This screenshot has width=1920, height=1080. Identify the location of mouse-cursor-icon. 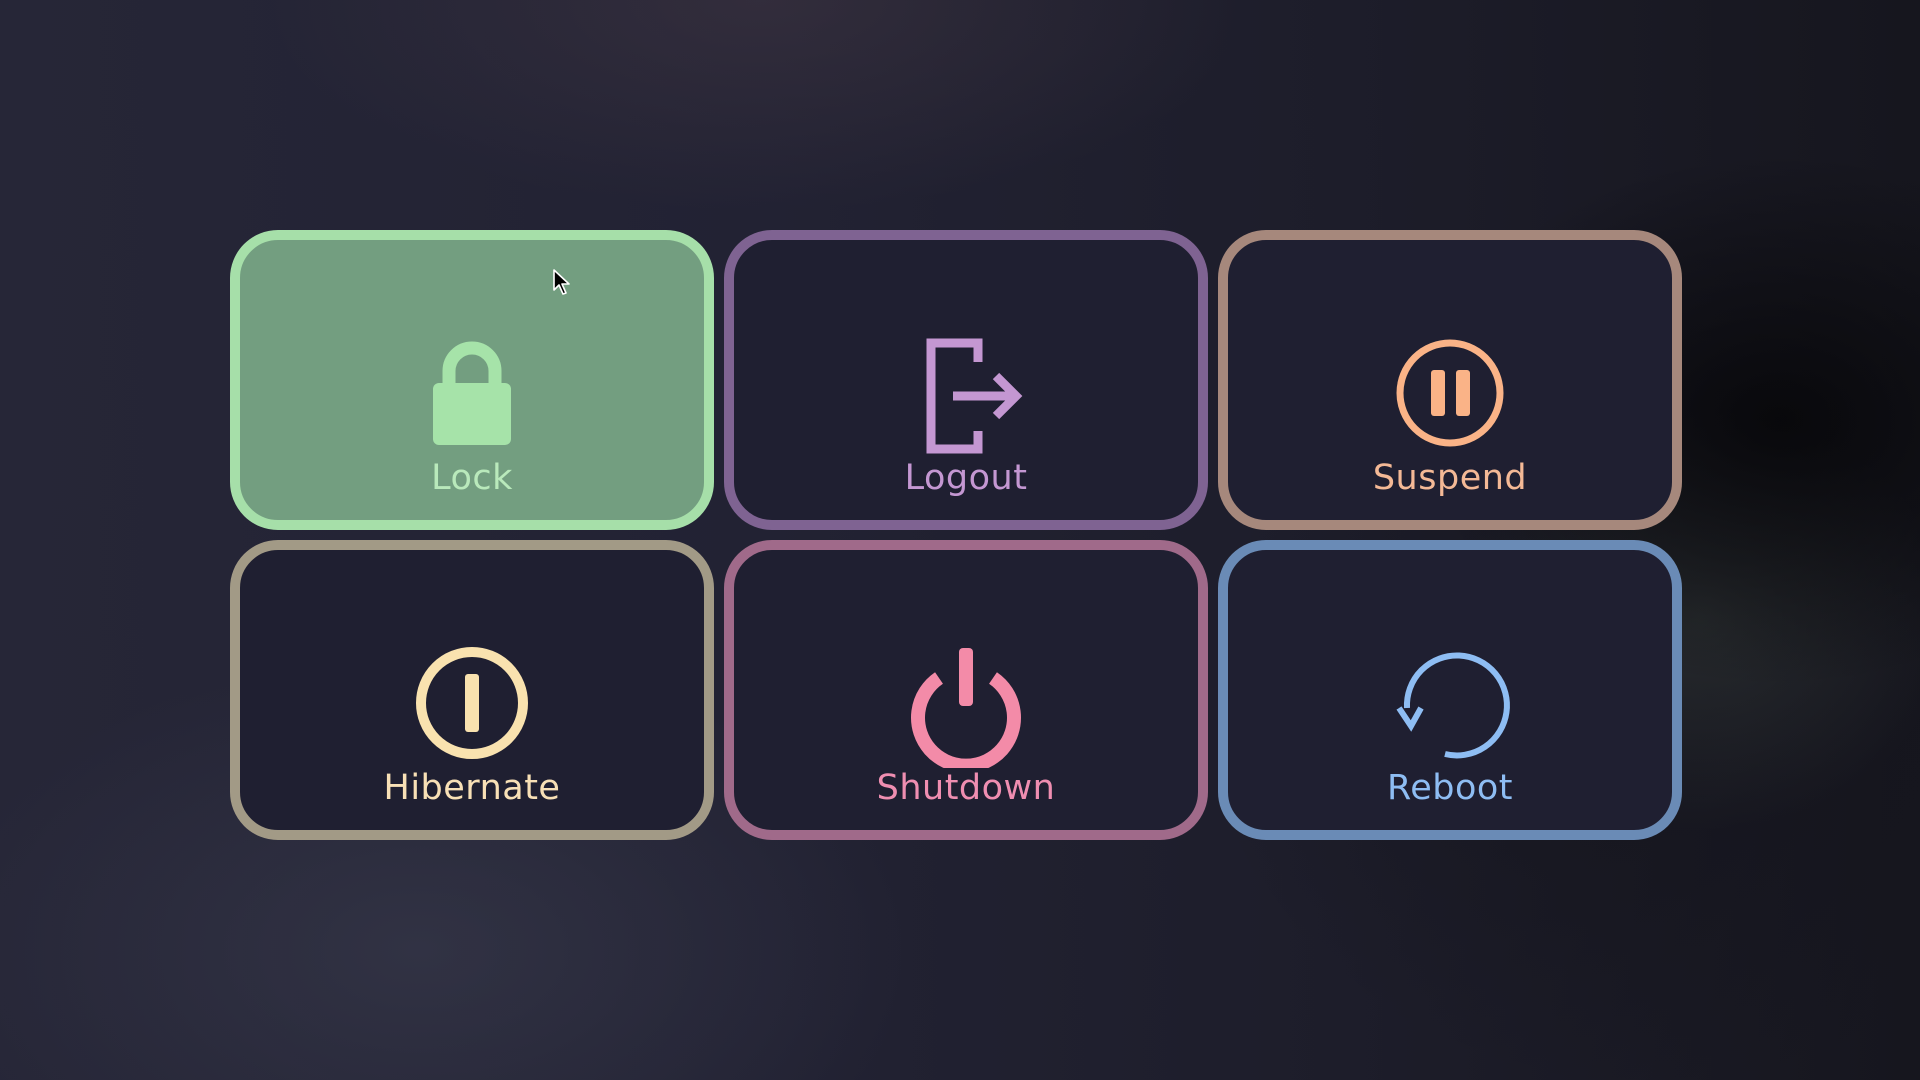
(561, 282).